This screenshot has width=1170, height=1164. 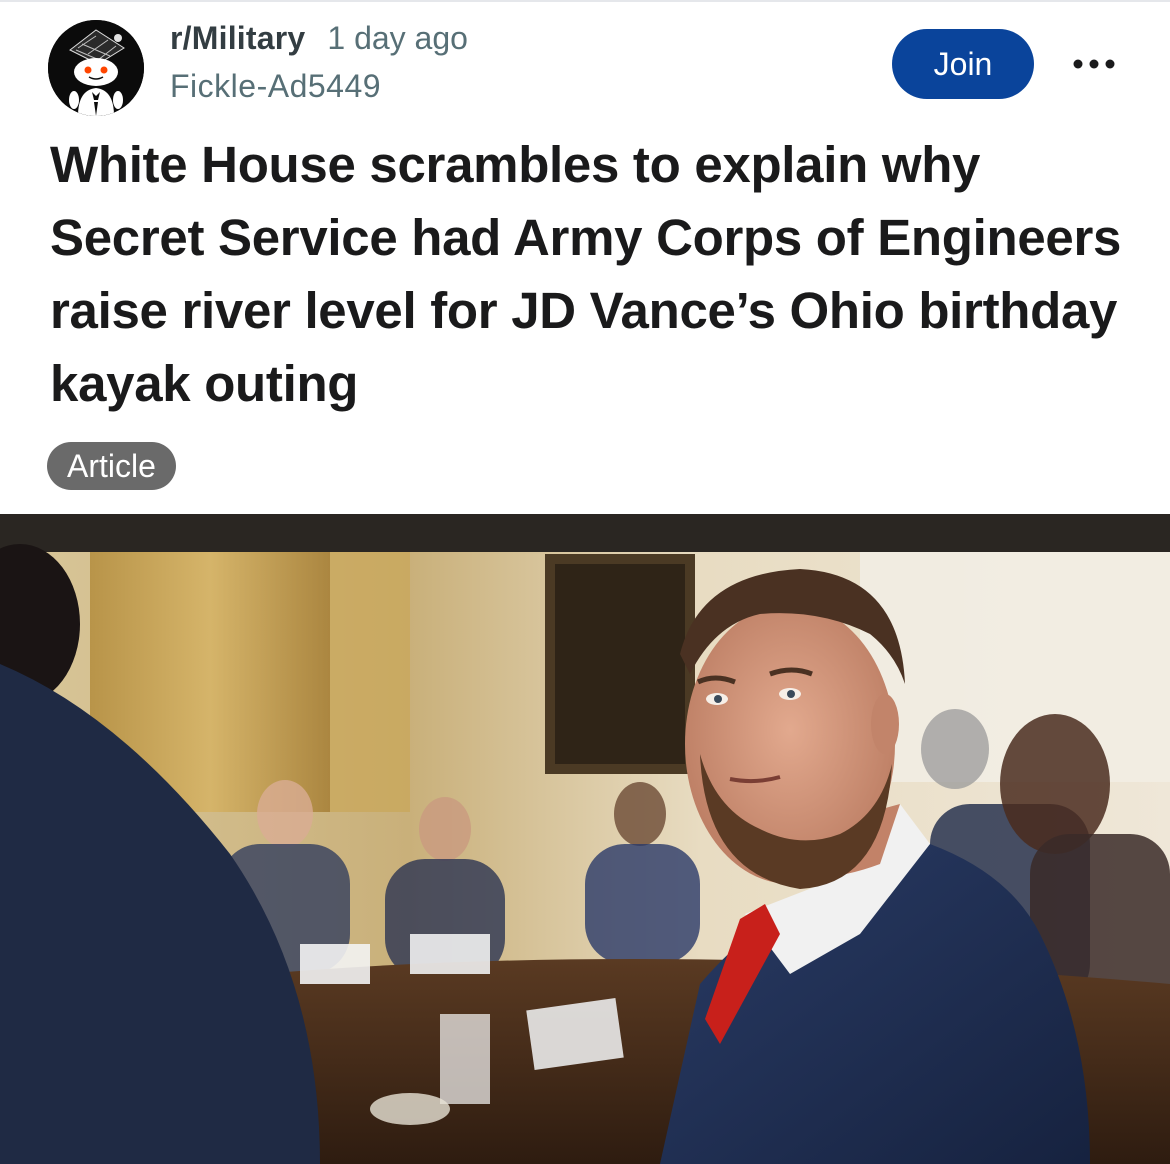 What do you see at coordinates (319, 40) in the screenshot?
I see `post-meta-line: r/Military 1 day ago` at bounding box center [319, 40].